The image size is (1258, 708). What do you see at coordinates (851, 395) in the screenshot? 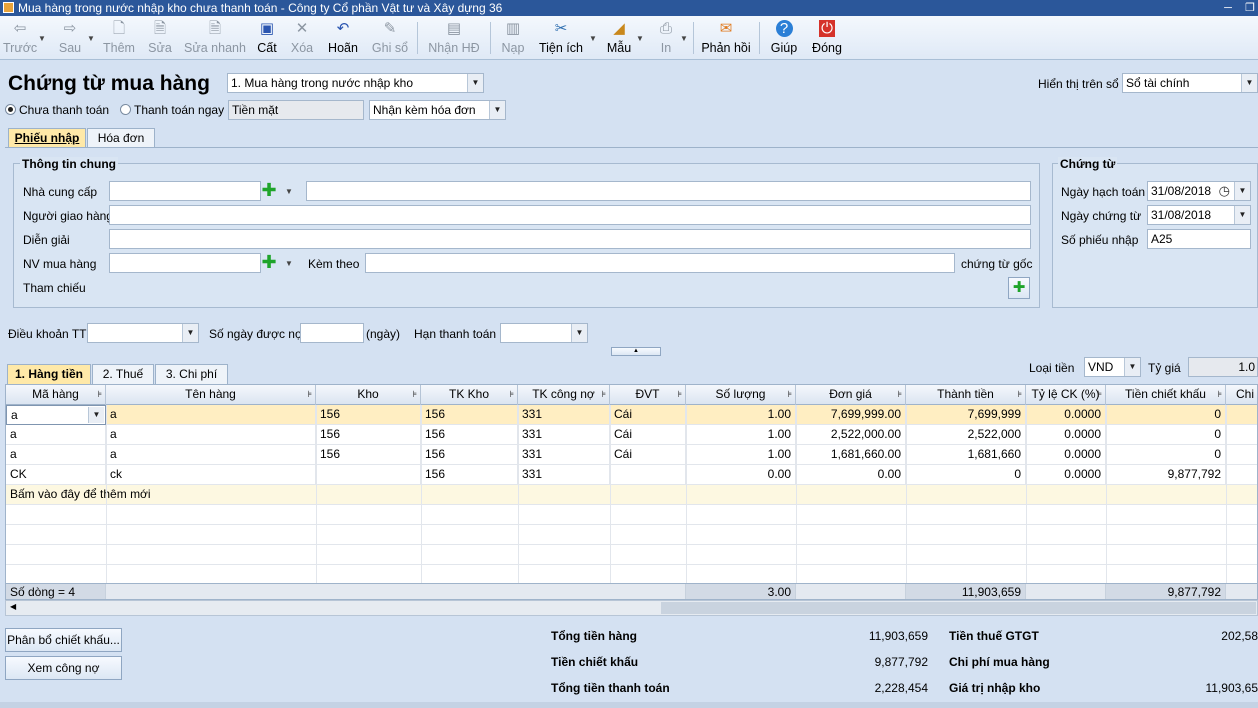
I see `col-unit-price: Đơn giá ⊧` at bounding box center [851, 395].